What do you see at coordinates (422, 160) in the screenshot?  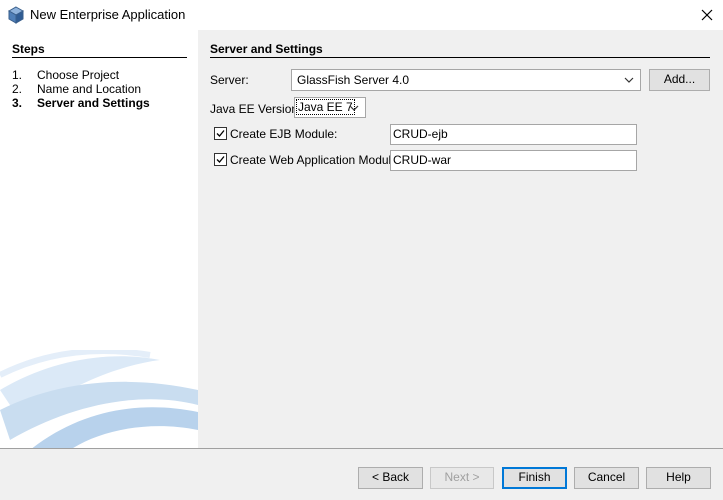 I see `web-module-name-value: CRUD-war` at bounding box center [422, 160].